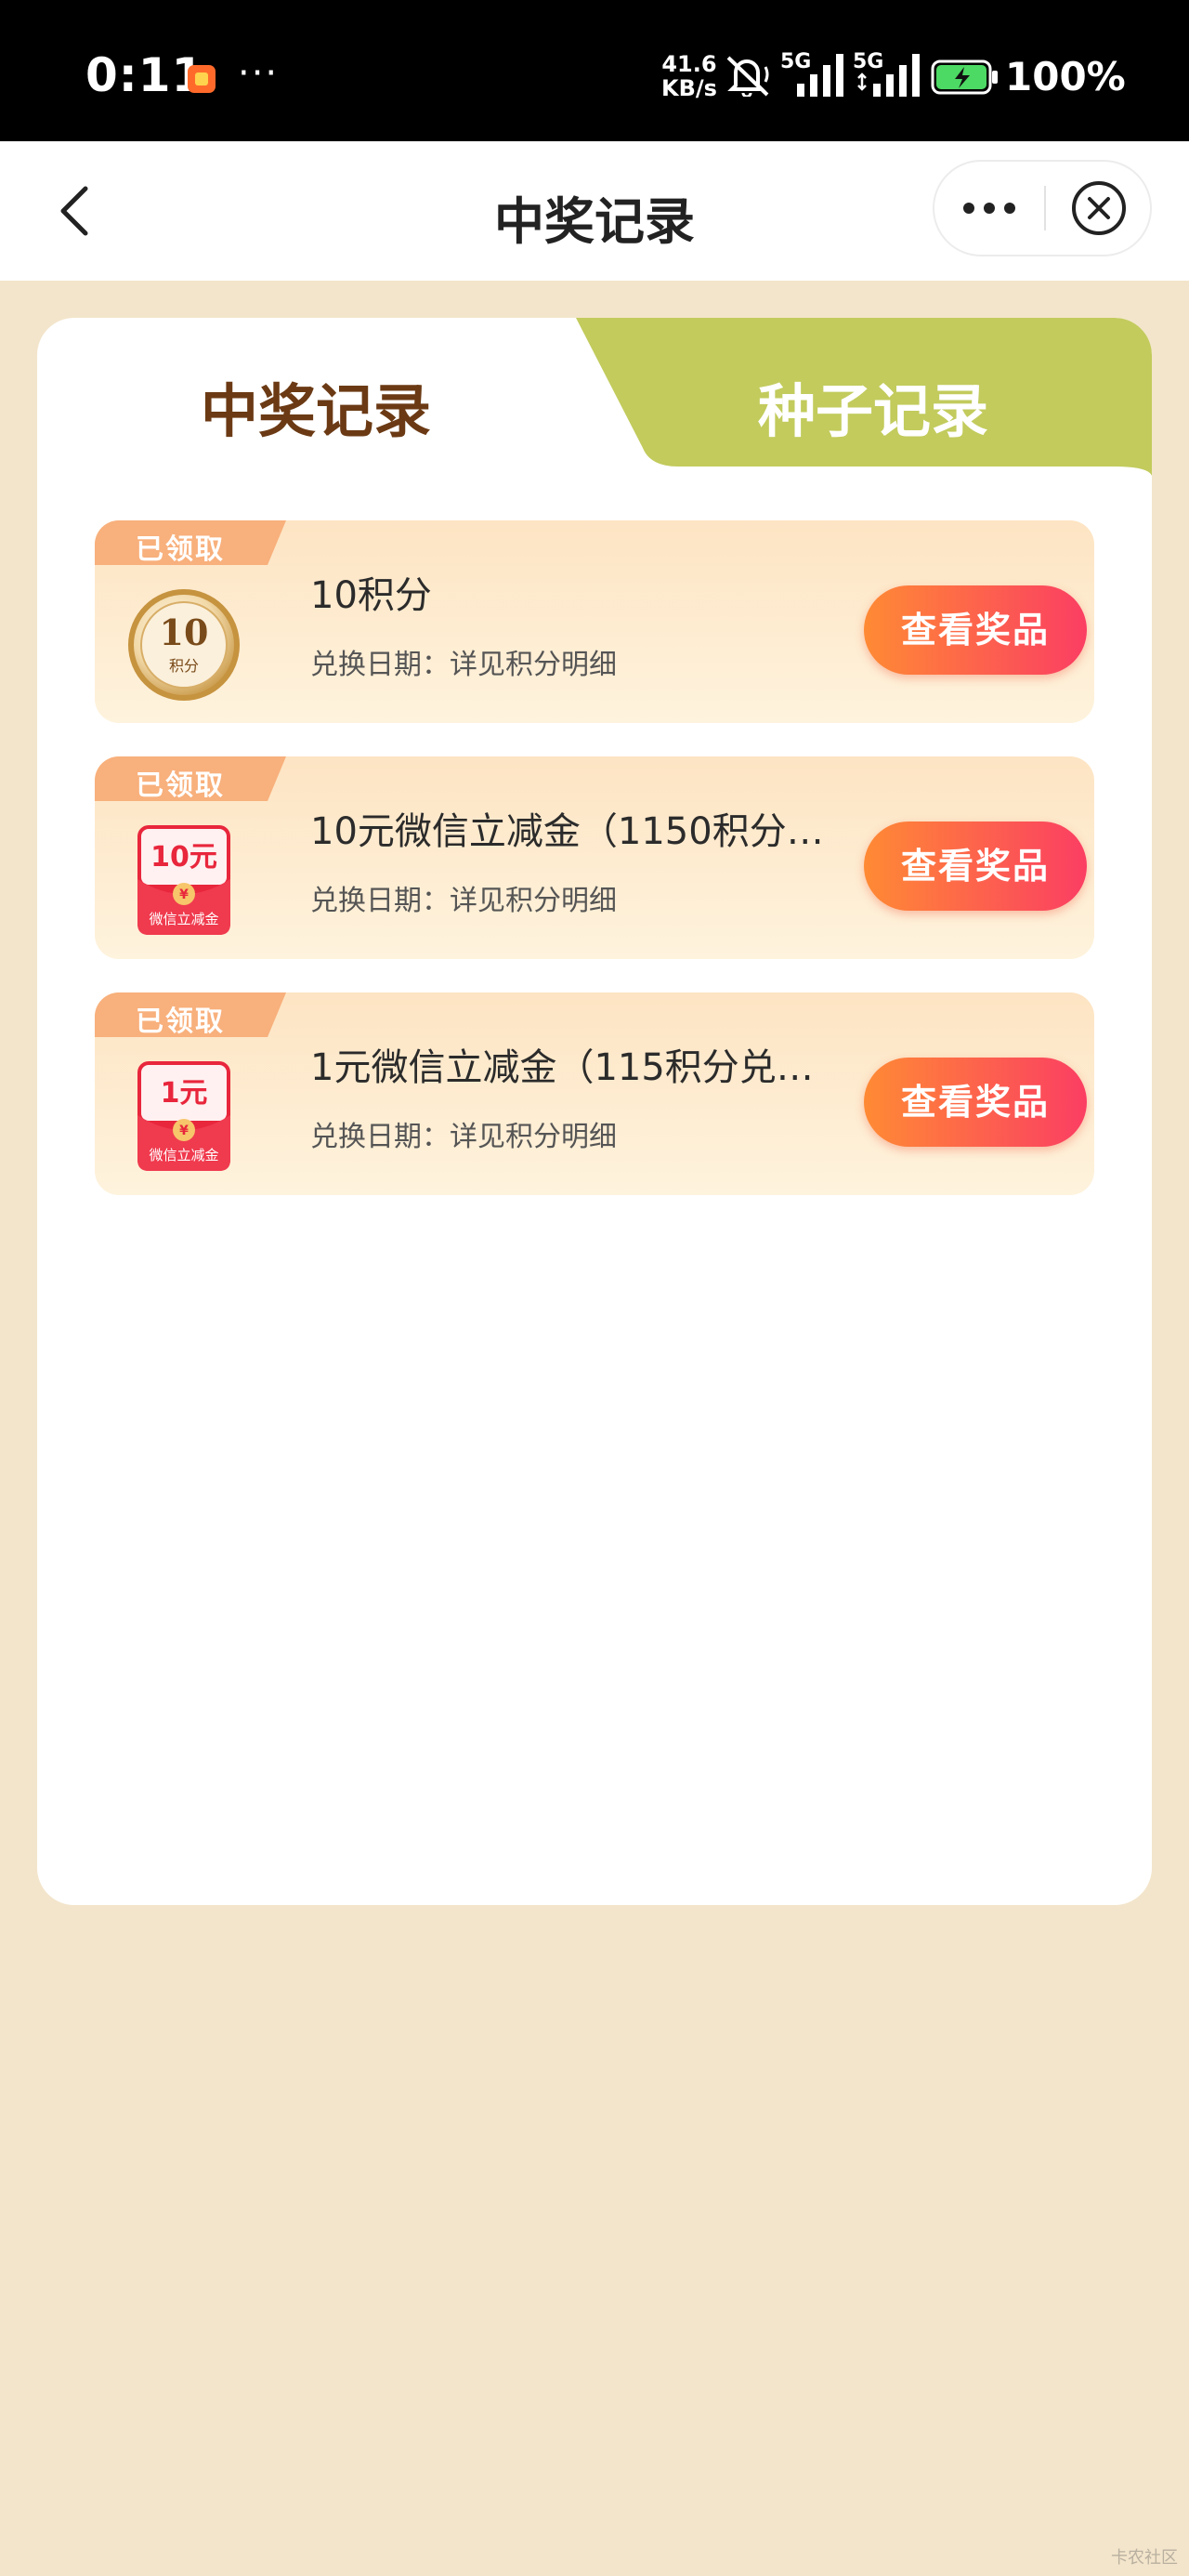 The height and width of the screenshot is (2576, 1189). I want to click on network-speed-unit: KB/s, so click(689, 88).